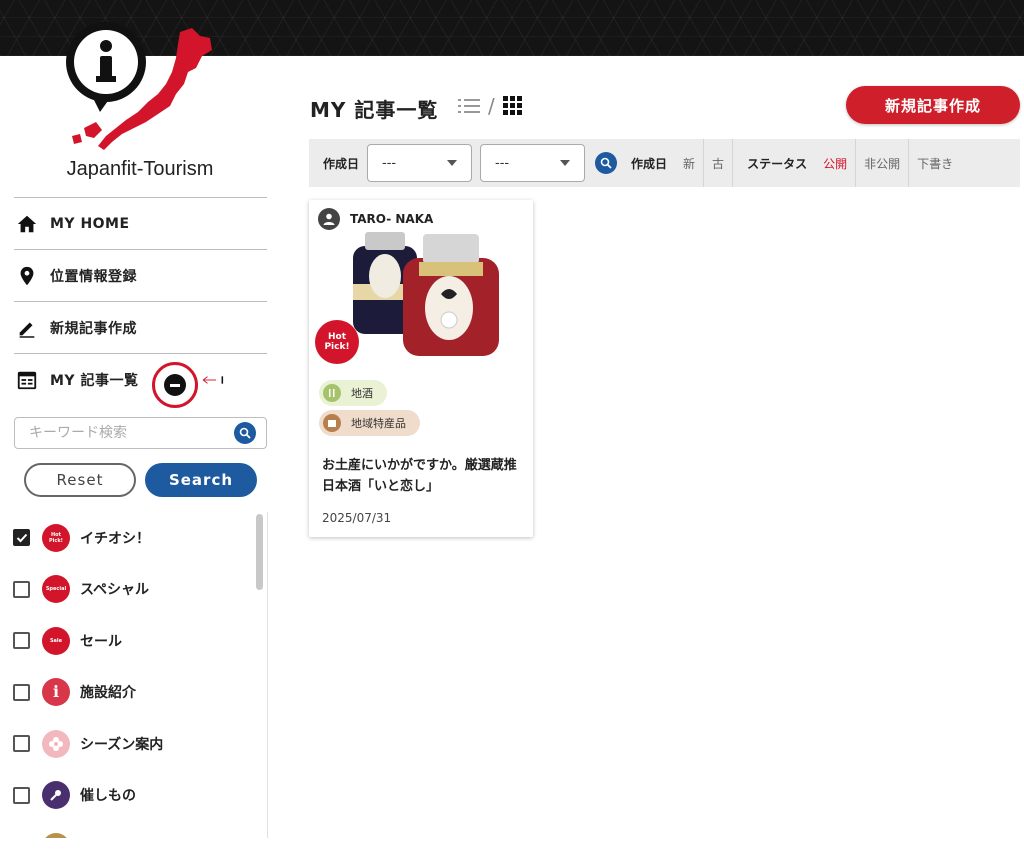  What do you see at coordinates (649, 163) in the screenshot?
I see `sort-label: 作成日` at bounding box center [649, 163].